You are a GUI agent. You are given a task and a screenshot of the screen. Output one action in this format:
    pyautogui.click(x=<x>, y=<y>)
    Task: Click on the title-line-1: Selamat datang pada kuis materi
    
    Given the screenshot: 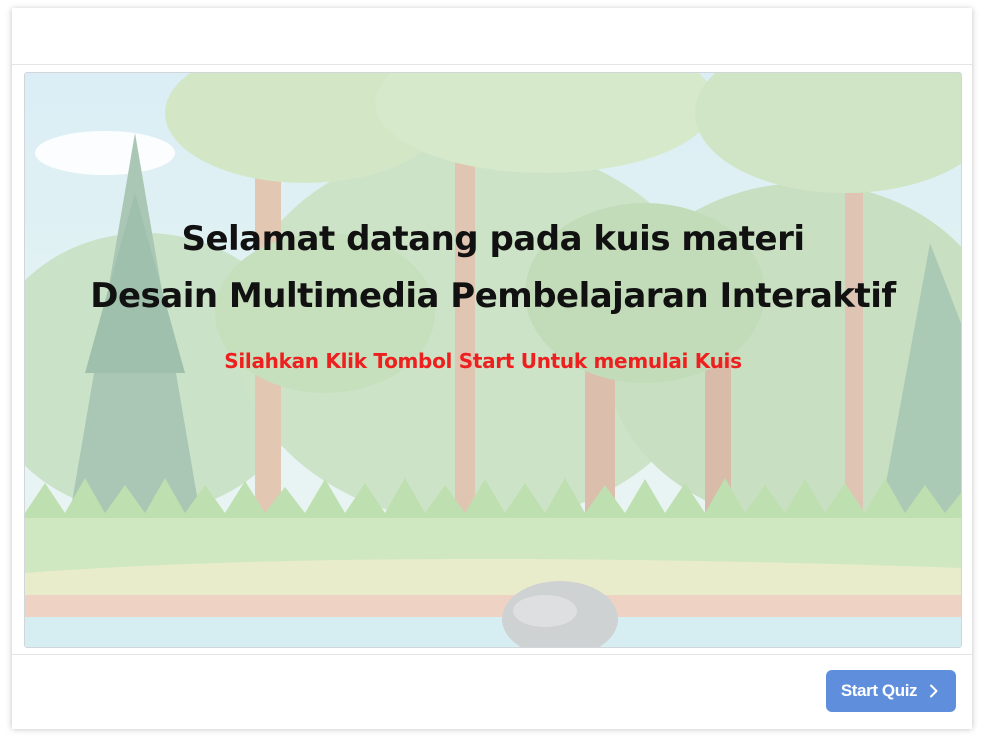 What is the action you would take?
    pyautogui.click(x=493, y=239)
    